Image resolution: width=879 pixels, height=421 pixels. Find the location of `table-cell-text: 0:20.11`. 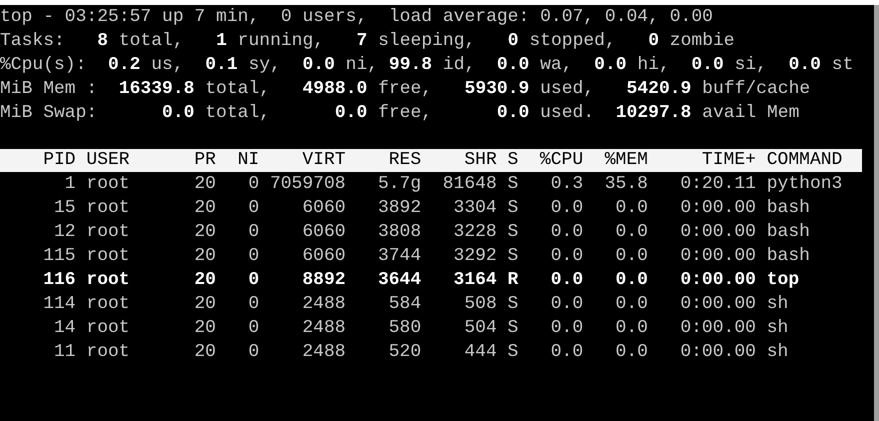

table-cell-text: 0:20.11 is located at coordinates (717, 184).